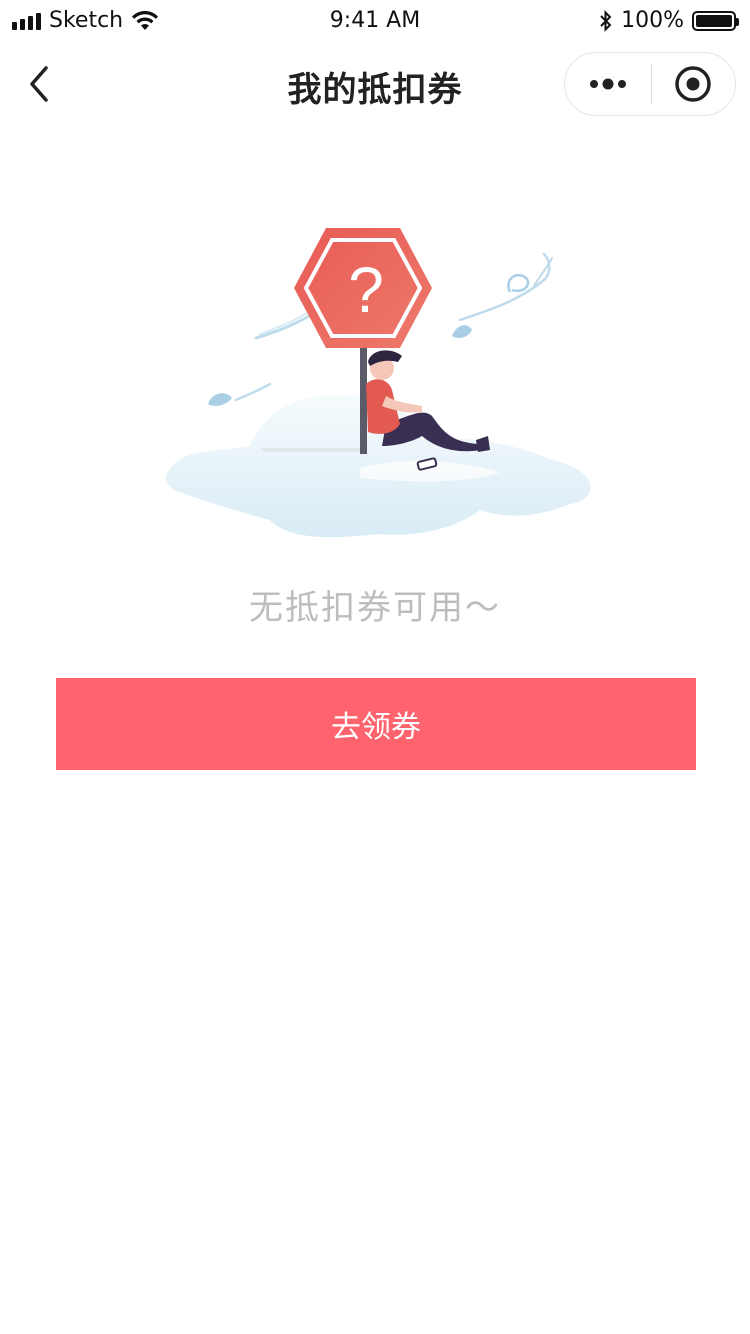  I want to click on nav-bar: 我的抵扣券, so click(375, 86).